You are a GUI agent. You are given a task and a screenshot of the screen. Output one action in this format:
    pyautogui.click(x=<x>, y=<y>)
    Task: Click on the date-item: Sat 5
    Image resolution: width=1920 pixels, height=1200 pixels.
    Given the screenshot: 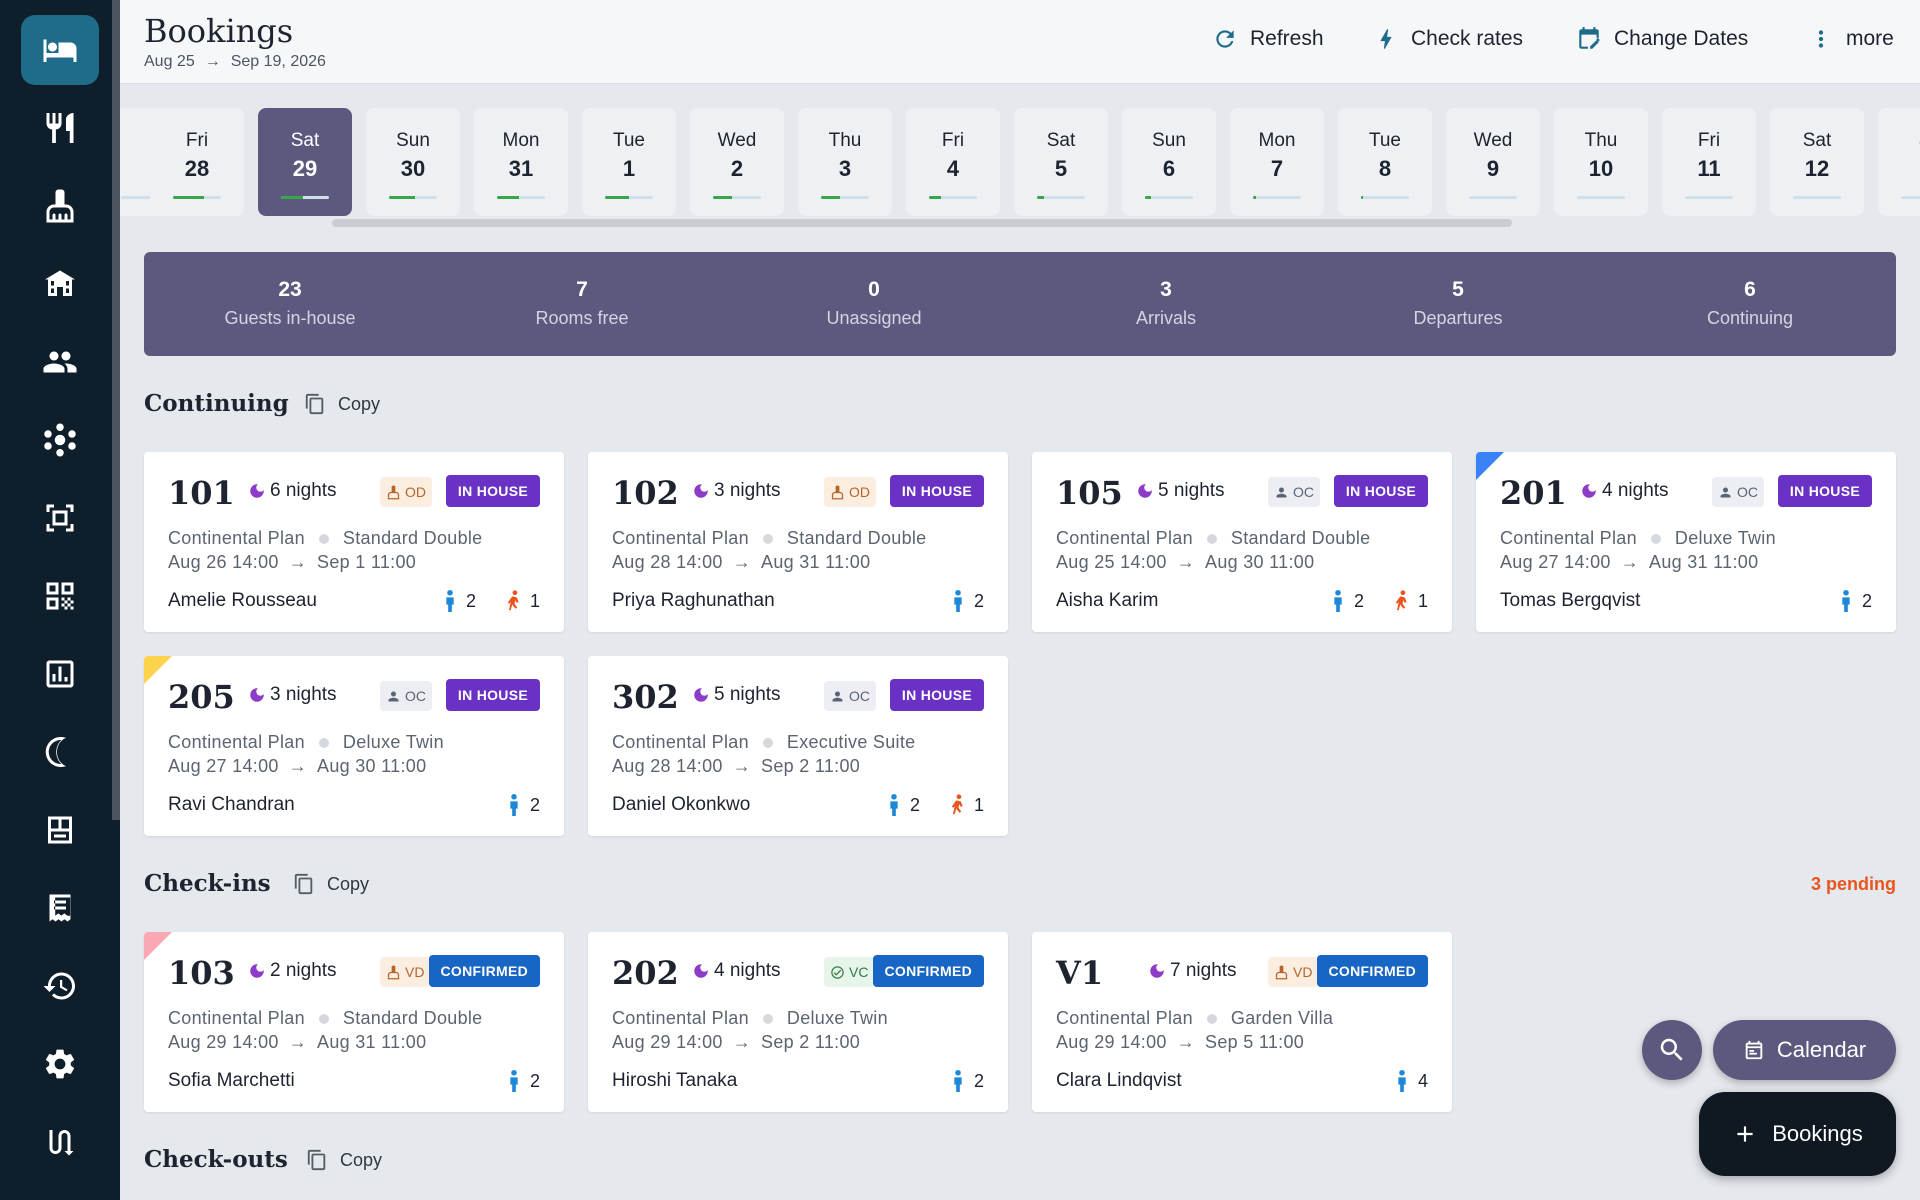 What is the action you would take?
    pyautogui.click(x=1061, y=162)
    